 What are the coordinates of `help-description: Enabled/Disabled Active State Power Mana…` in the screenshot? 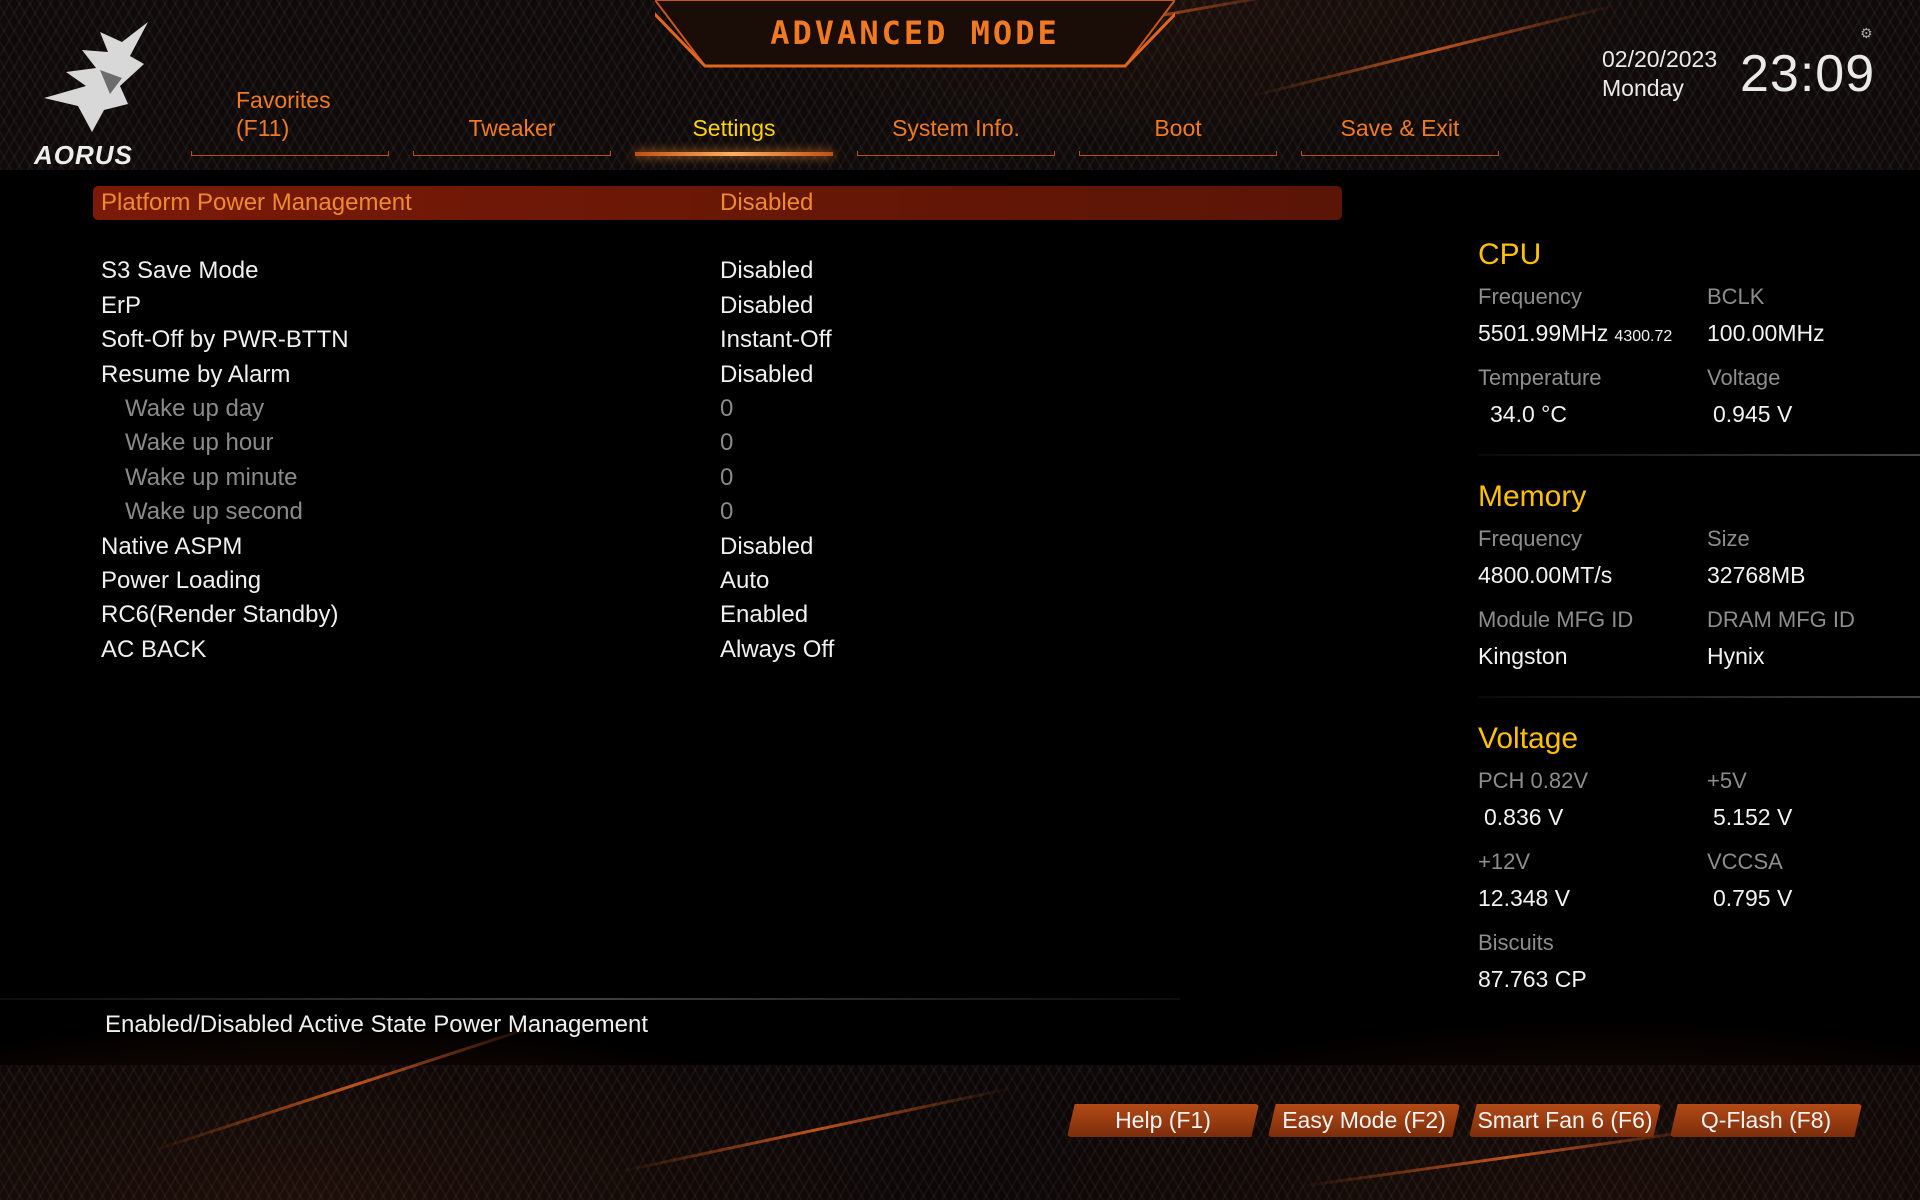 It's located at (376, 1024).